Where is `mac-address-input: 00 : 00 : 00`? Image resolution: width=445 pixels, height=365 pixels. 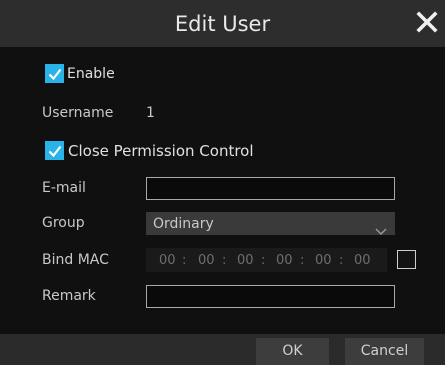 mac-address-input: 00 : 00 : 00 is located at coordinates (266, 260).